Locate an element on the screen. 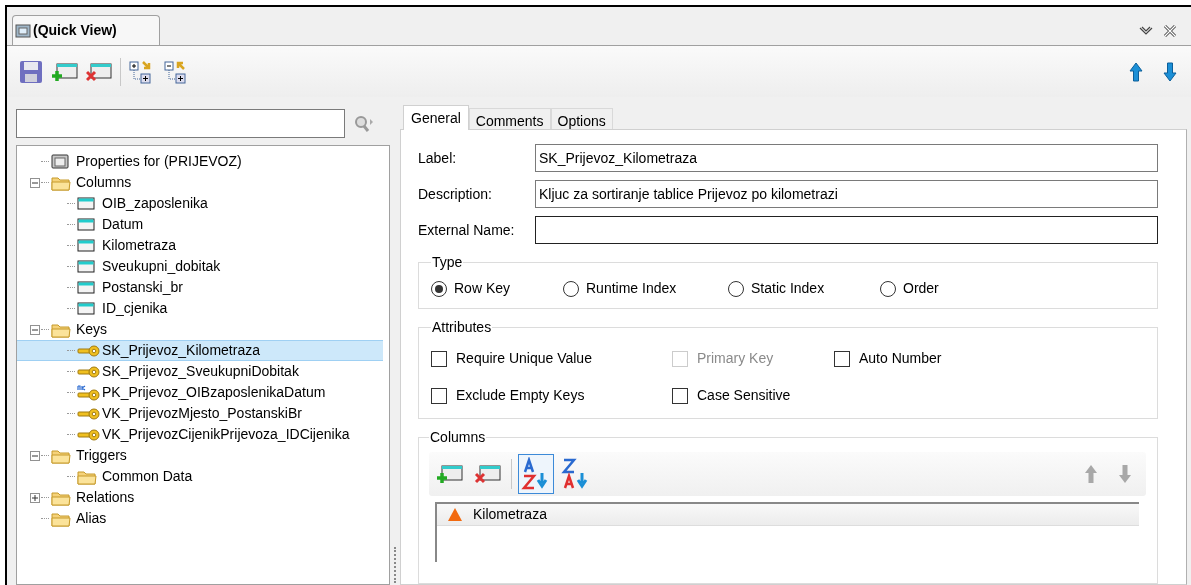  tree-item: PK_Prijevoz_OIBzaposlenikaDatum is located at coordinates (214, 392).